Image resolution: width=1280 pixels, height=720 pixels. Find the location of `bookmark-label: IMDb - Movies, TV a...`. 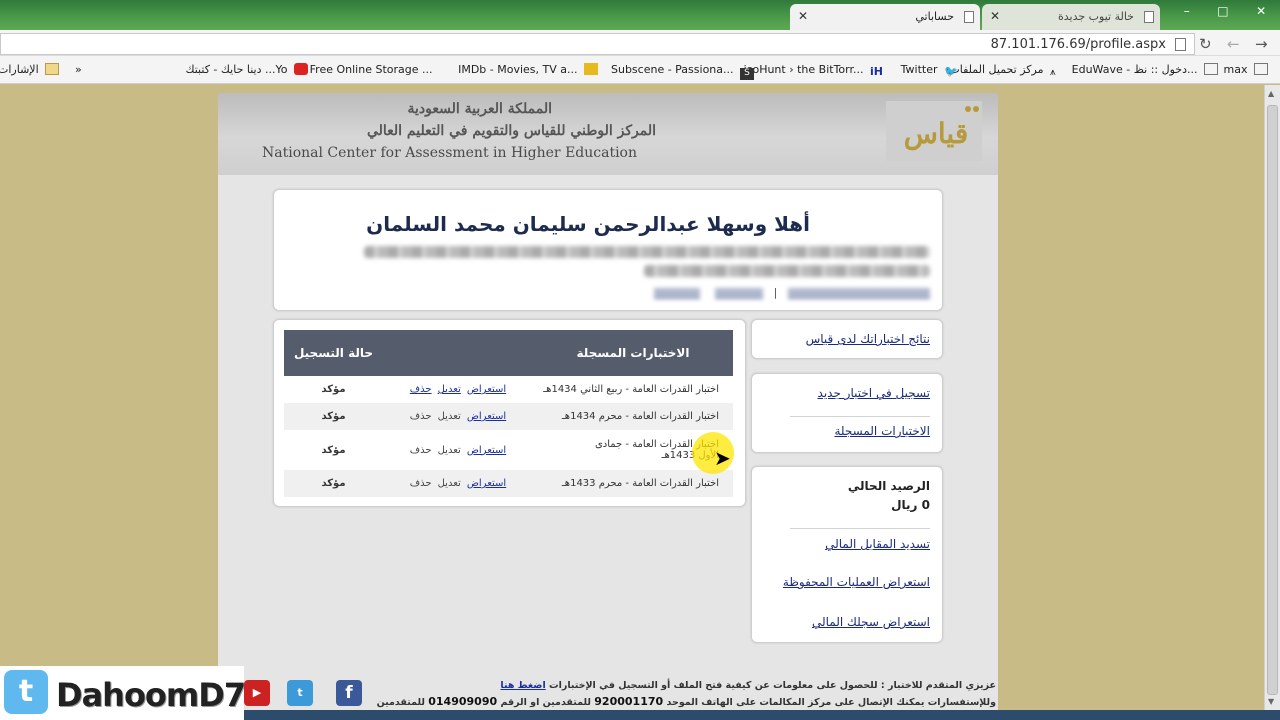

bookmark-label: IMDb - Movies, TV a... is located at coordinates (518, 69).